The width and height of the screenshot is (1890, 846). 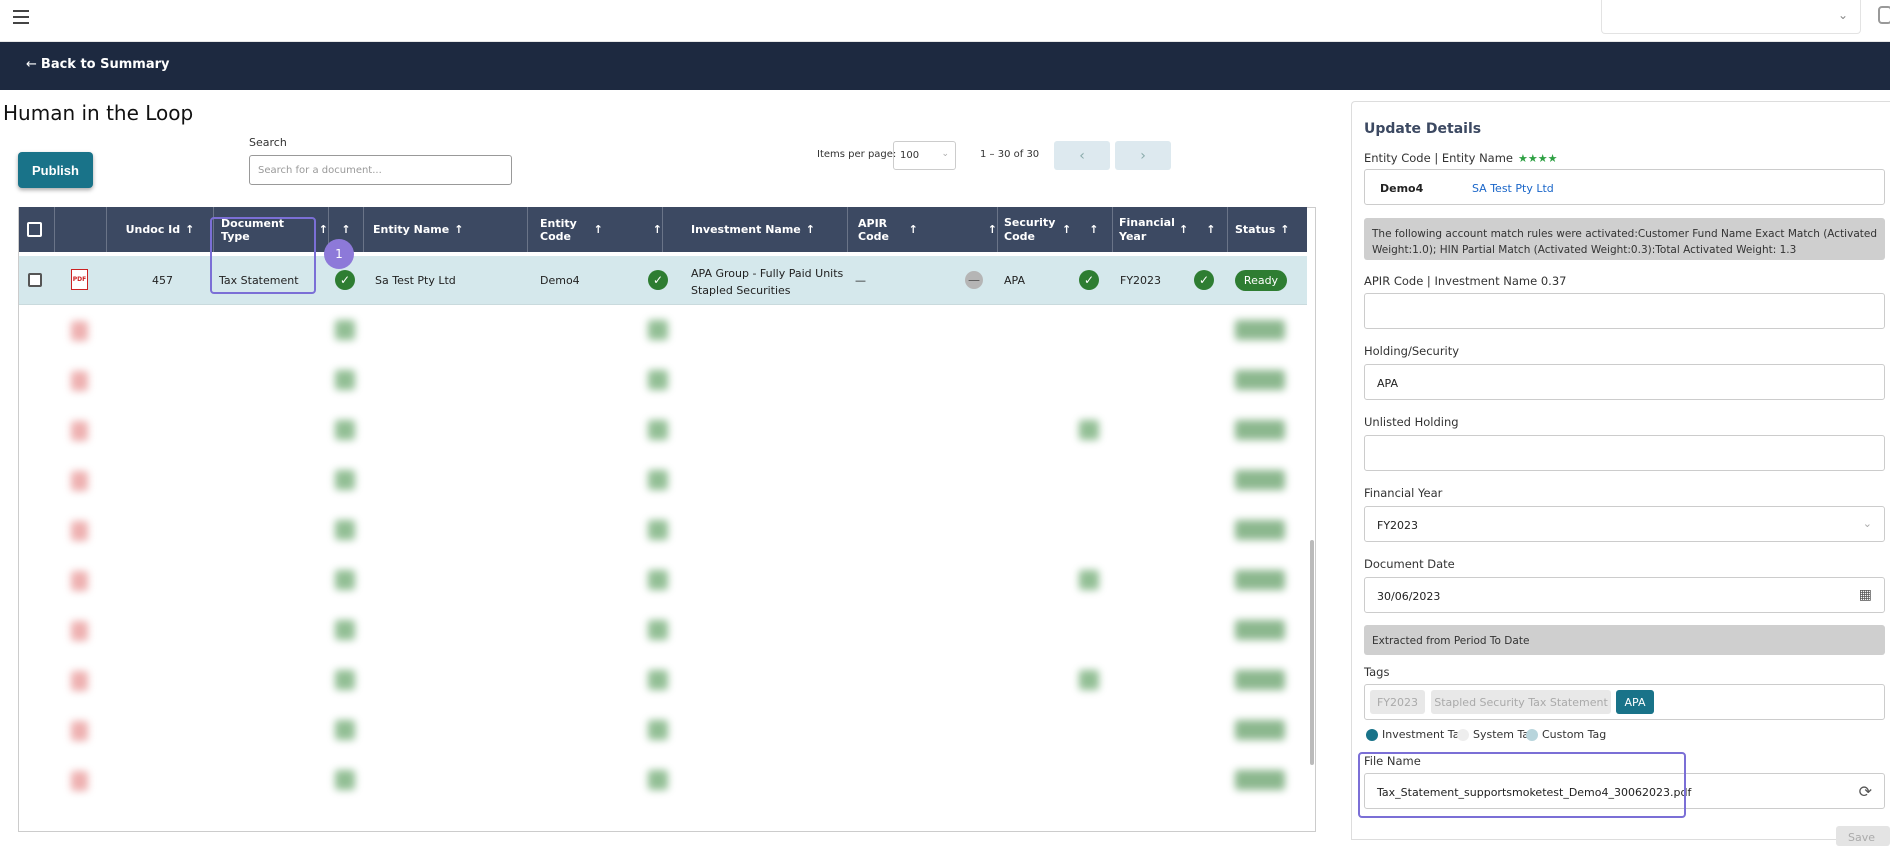 I want to click on tag-chip: APA, so click(x=1635, y=702).